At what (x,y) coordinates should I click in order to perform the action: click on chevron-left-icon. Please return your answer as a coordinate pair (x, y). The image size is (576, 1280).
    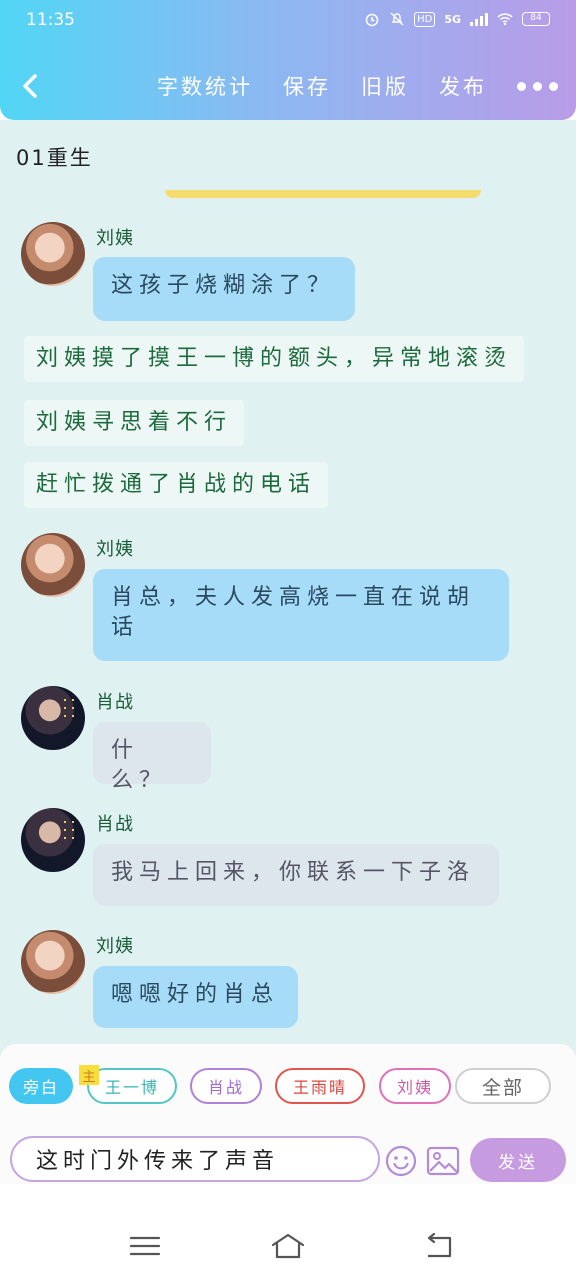
    Looking at the image, I should click on (30, 86).